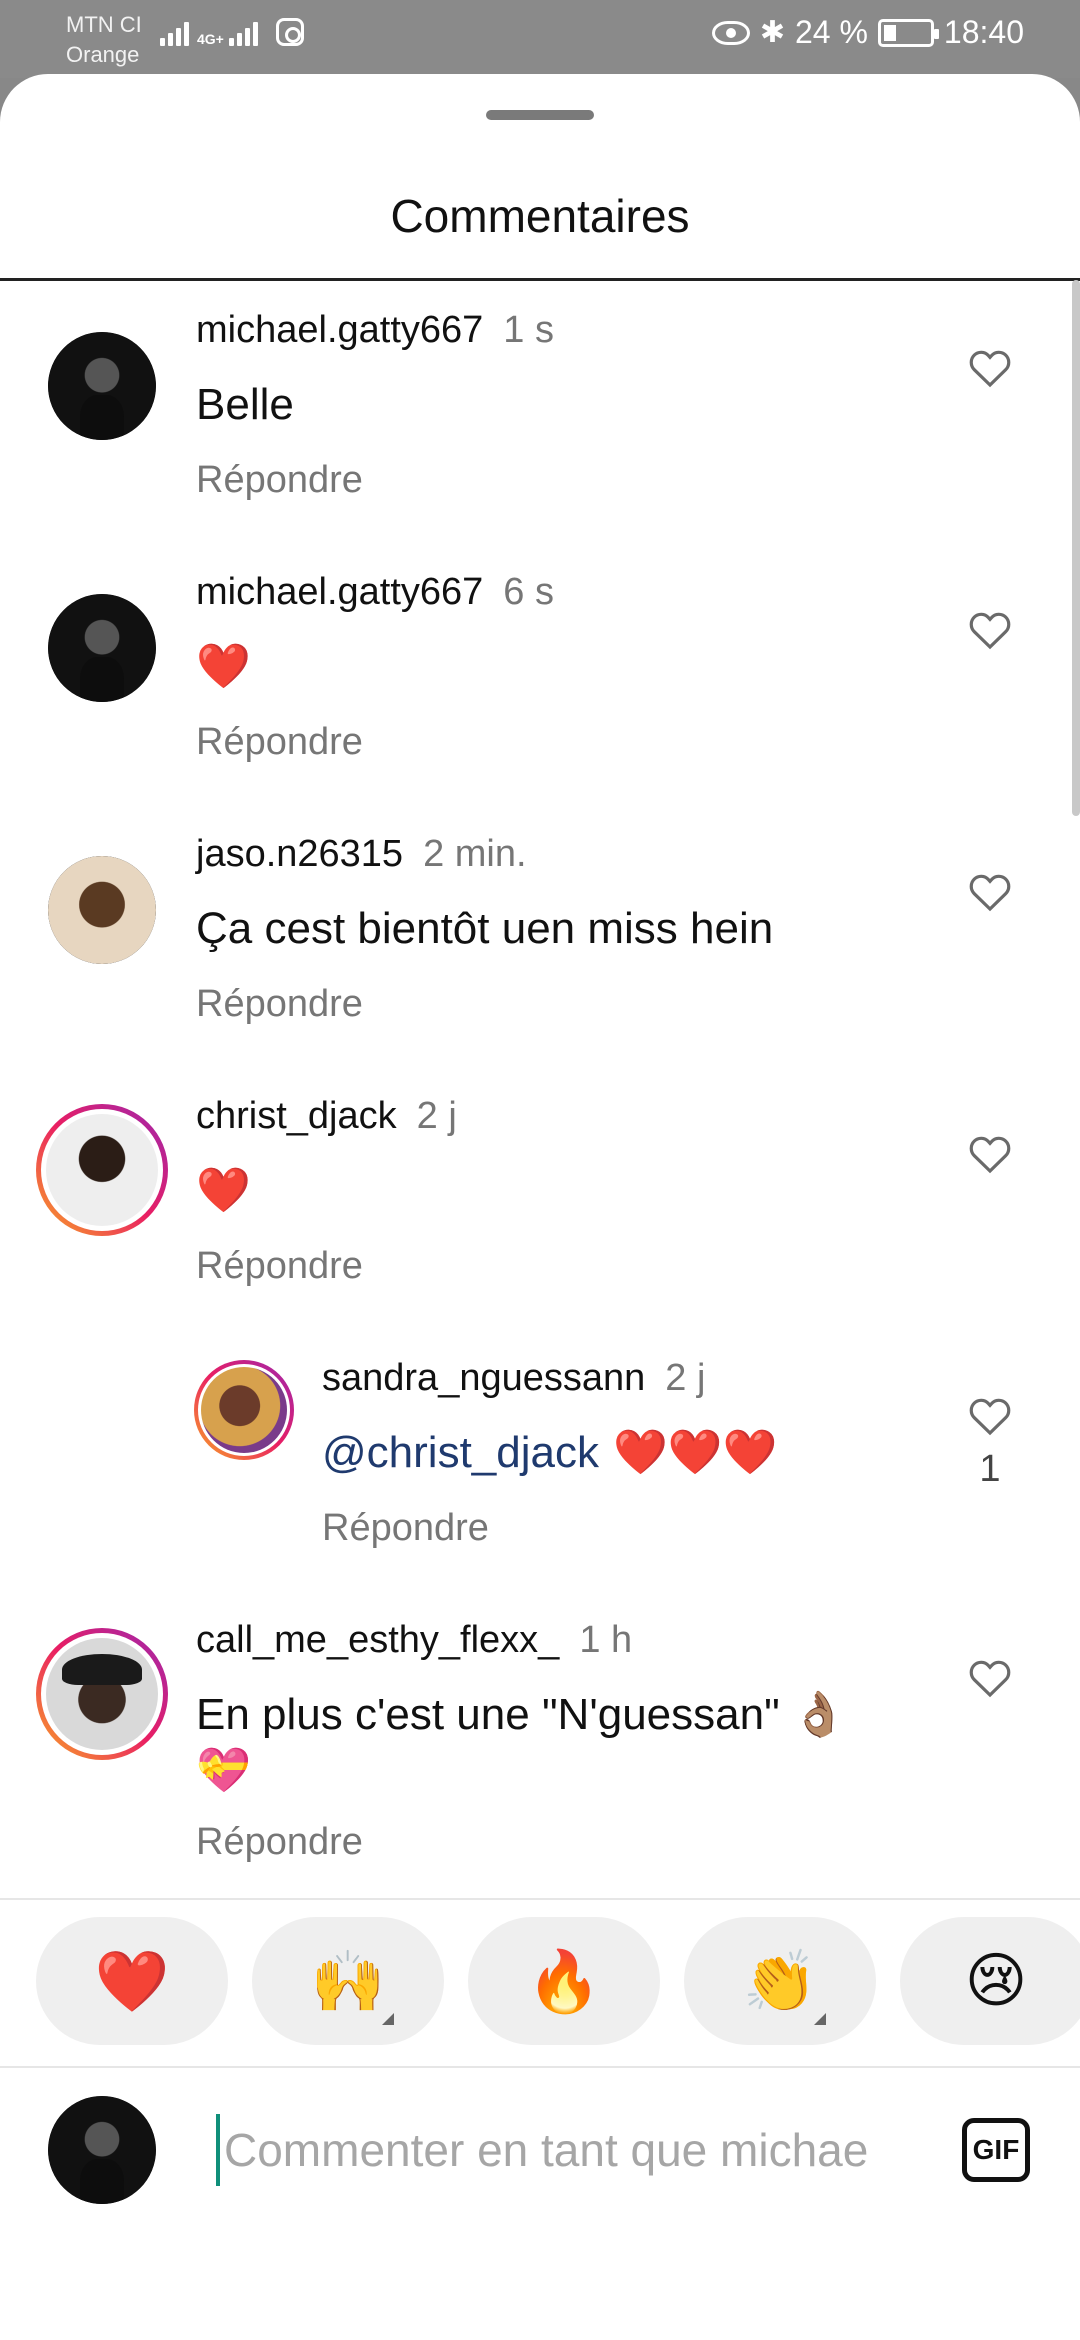  What do you see at coordinates (460, 1452) in the screenshot?
I see `mention-link: @christ_djack` at bounding box center [460, 1452].